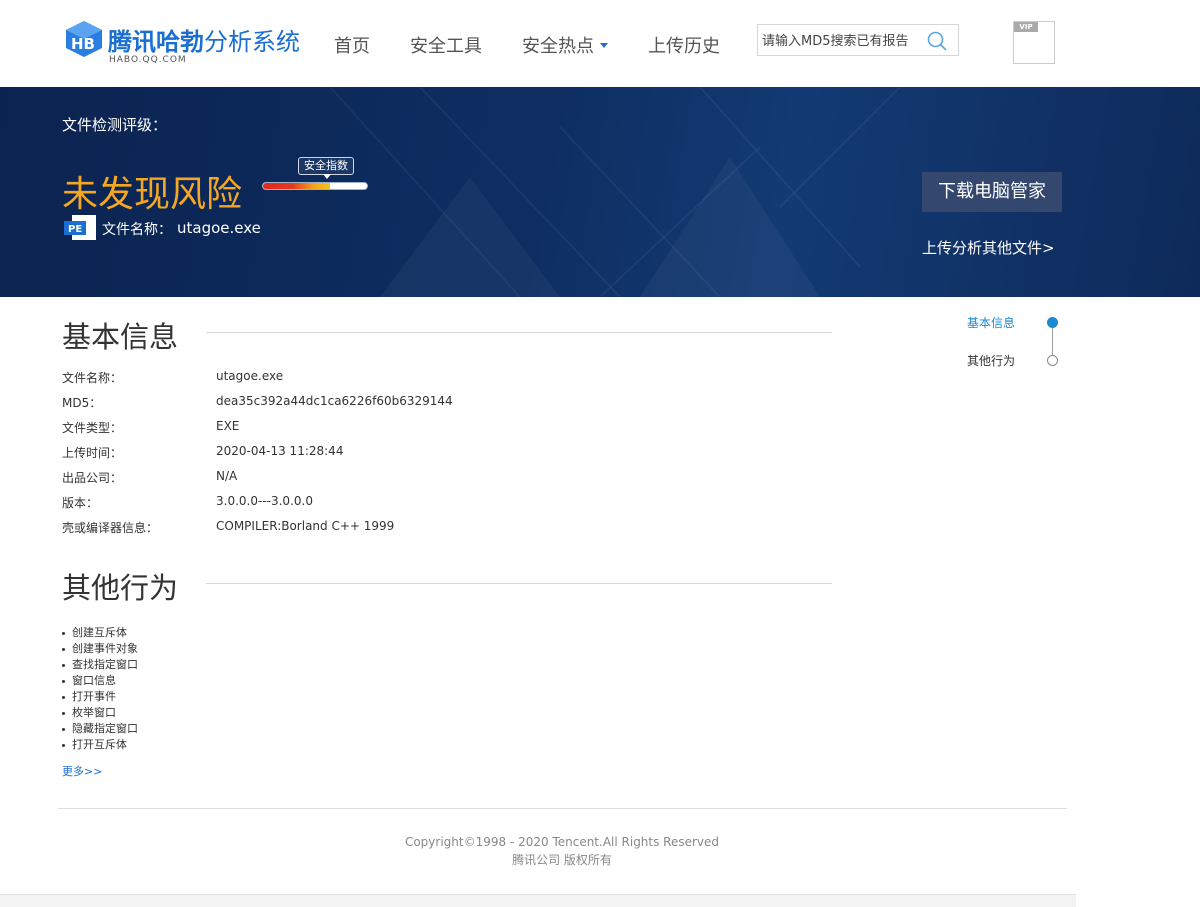 Image resolution: width=1200 pixels, height=907 pixels. Describe the element at coordinates (92, 453) in the screenshot. I see `info-label: 上传时间：` at that location.